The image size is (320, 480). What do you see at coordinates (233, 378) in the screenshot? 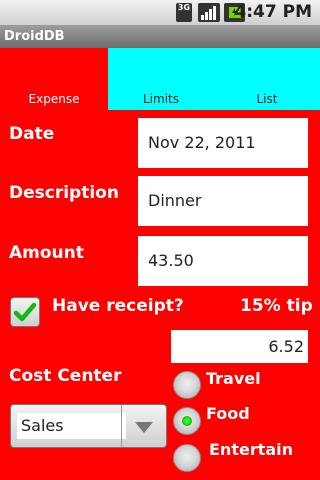
I see `radio-travel-label: Travel` at bounding box center [233, 378].